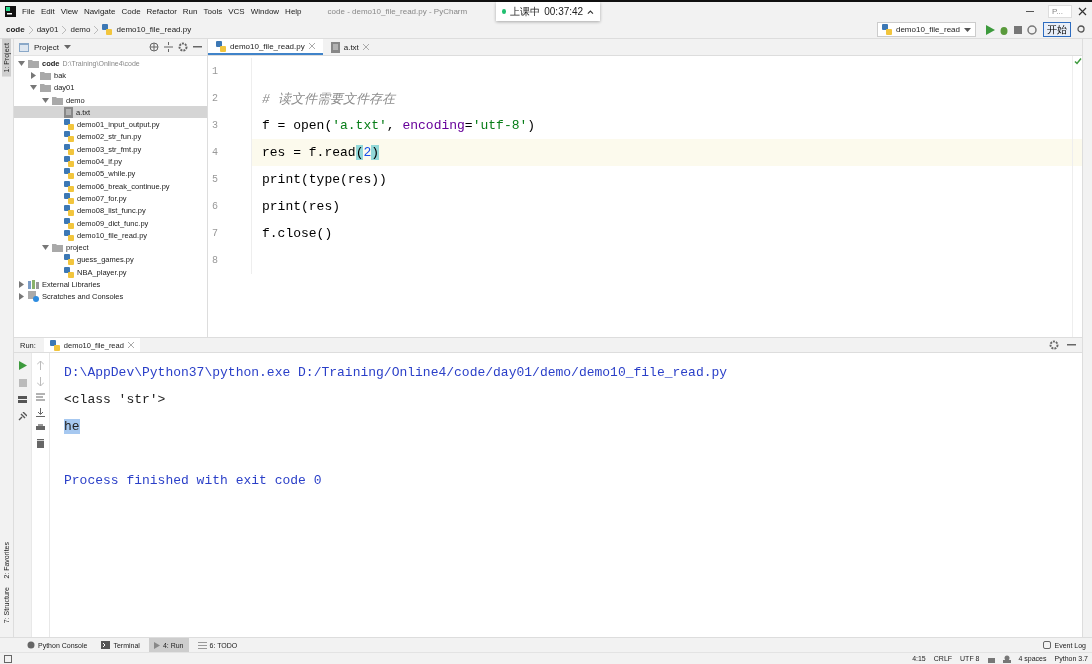  What do you see at coordinates (230, 152) in the screenshot?
I see `line-number: 4` at bounding box center [230, 152].